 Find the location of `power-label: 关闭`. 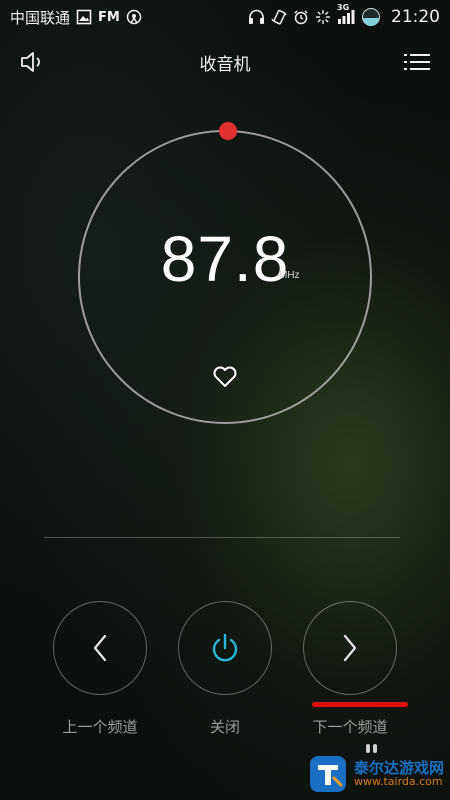

power-label: 关闭 is located at coordinates (224, 727).